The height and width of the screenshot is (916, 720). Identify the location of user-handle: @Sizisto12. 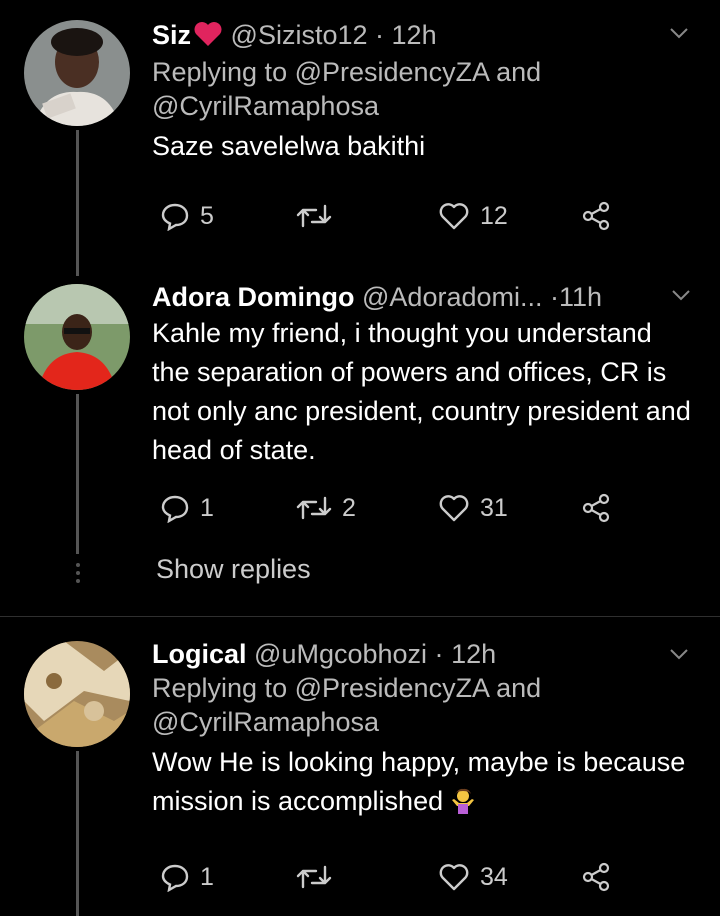
(299, 35).